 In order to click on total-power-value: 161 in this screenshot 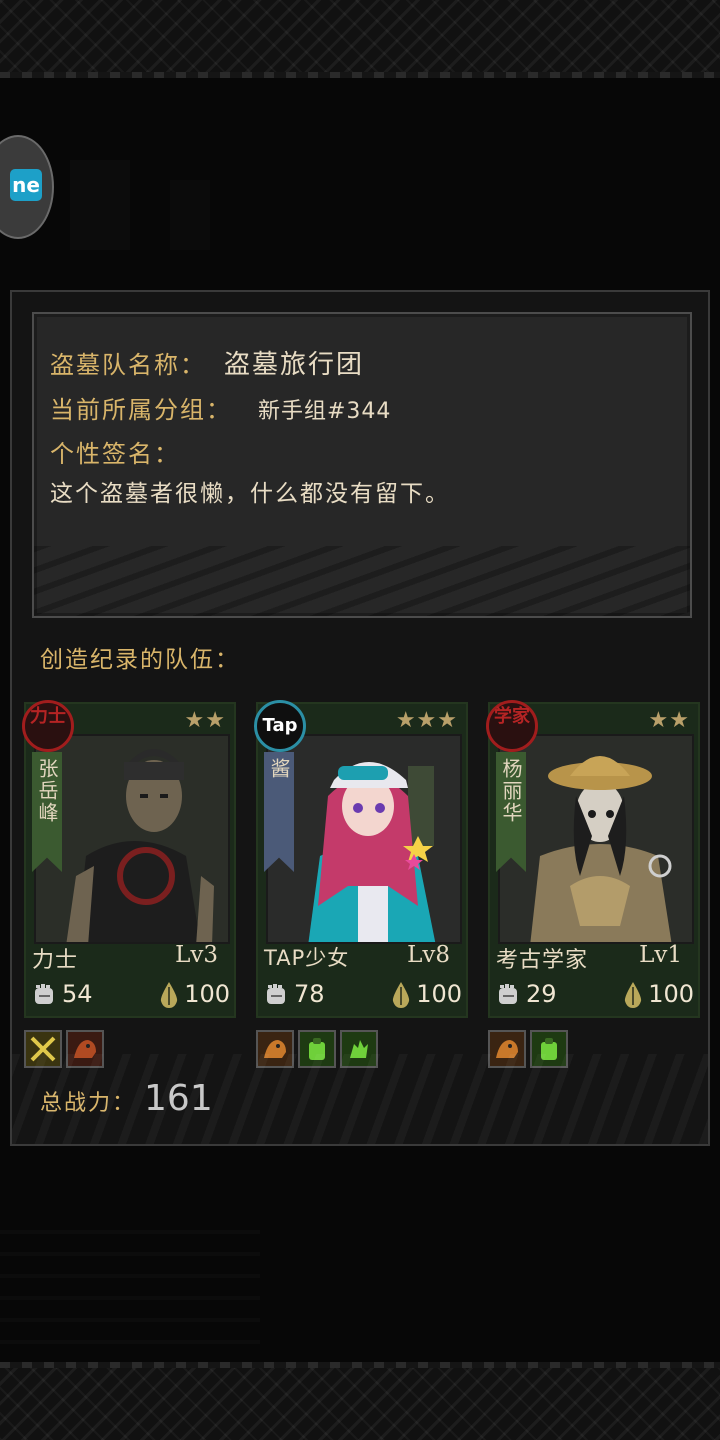, I will do `click(178, 1098)`.